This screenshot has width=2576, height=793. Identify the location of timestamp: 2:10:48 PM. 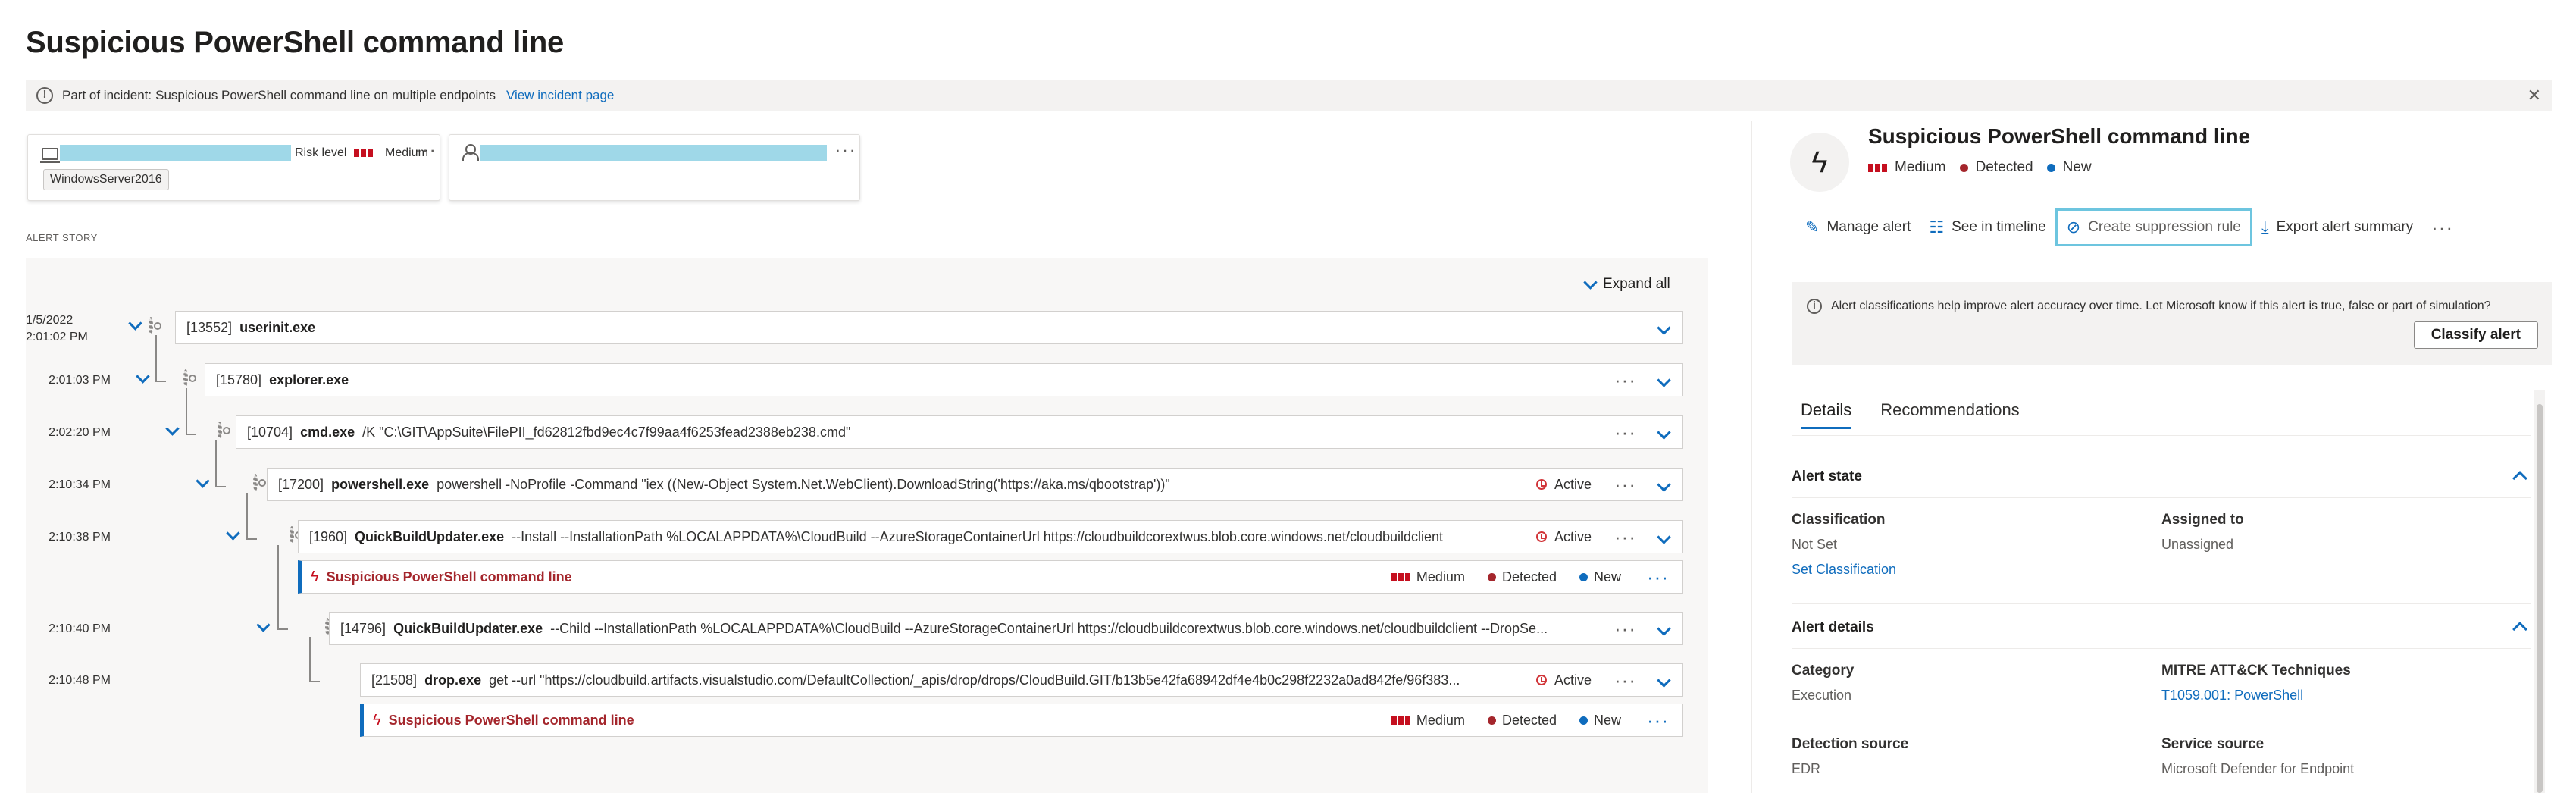
(80, 680).